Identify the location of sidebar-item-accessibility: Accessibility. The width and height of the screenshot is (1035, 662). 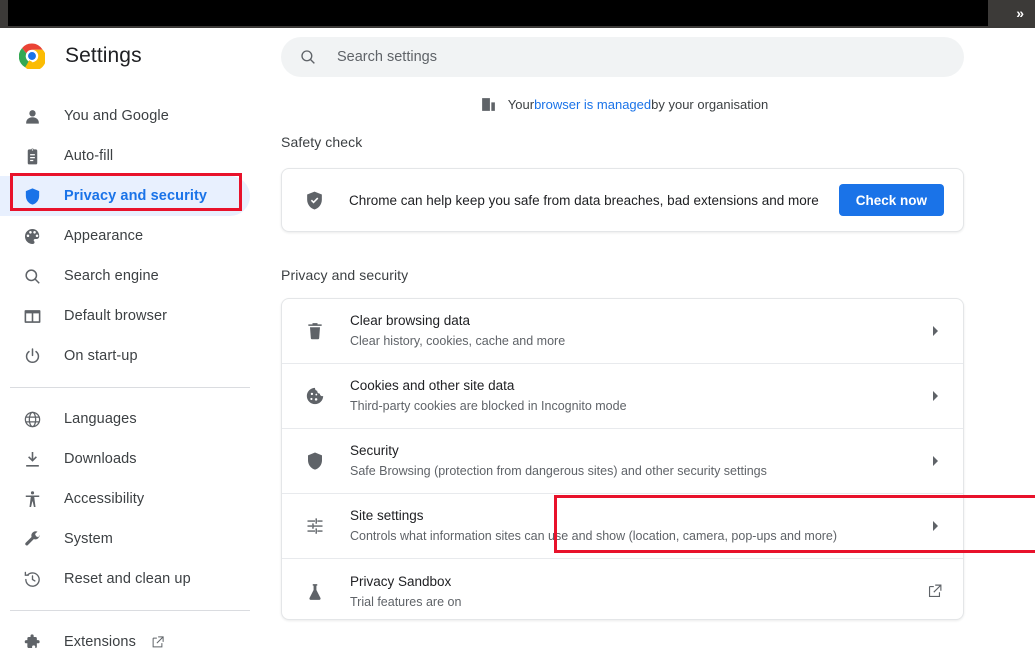
(125, 499).